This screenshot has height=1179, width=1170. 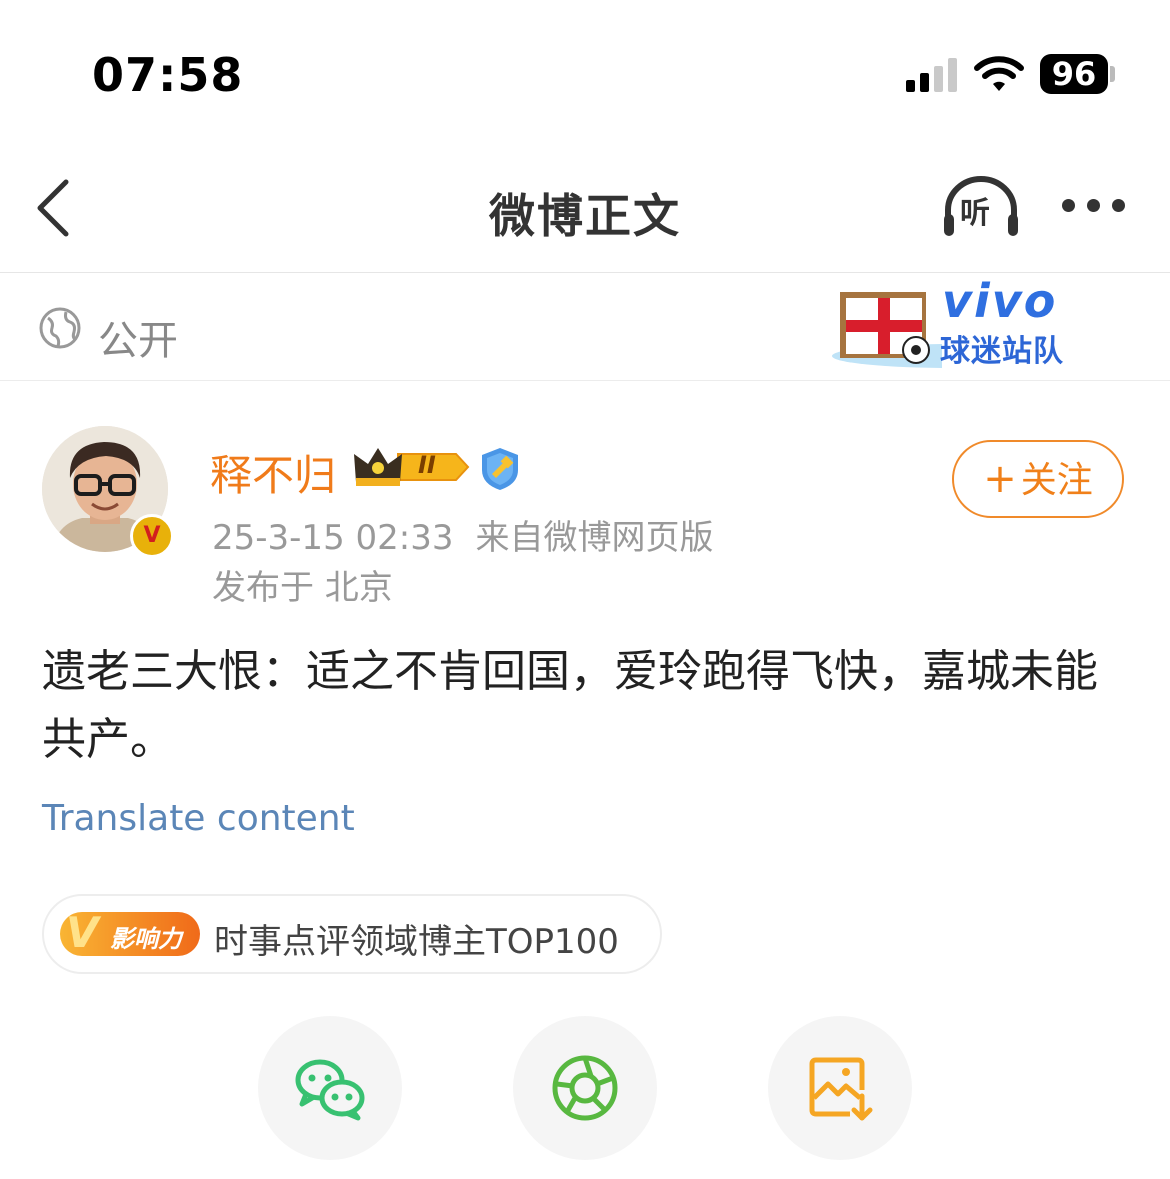 What do you see at coordinates (333, 538) in the screenshot?
I see `post-time: 25-3-15 02:33` at bounding box center [333, 538].